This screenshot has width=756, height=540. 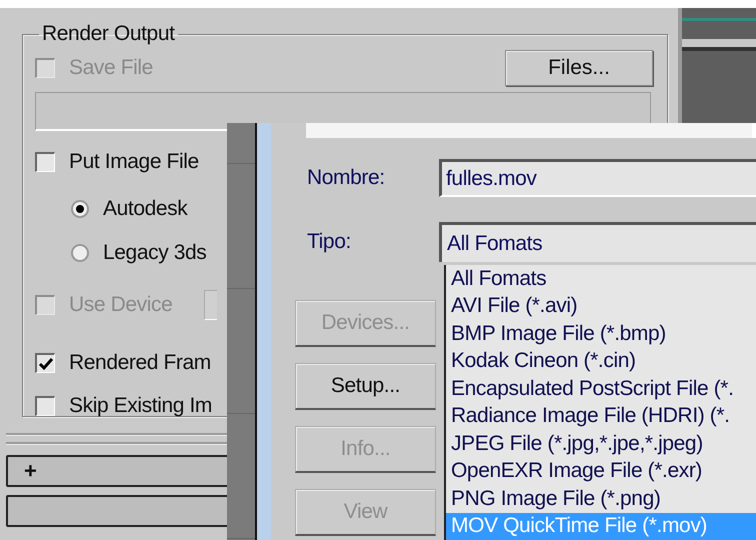 What do you see at coordinates (154, 253) in the screenshot?
I see `radio-label: Legacy 3ds` at bounding box center [154, 253].